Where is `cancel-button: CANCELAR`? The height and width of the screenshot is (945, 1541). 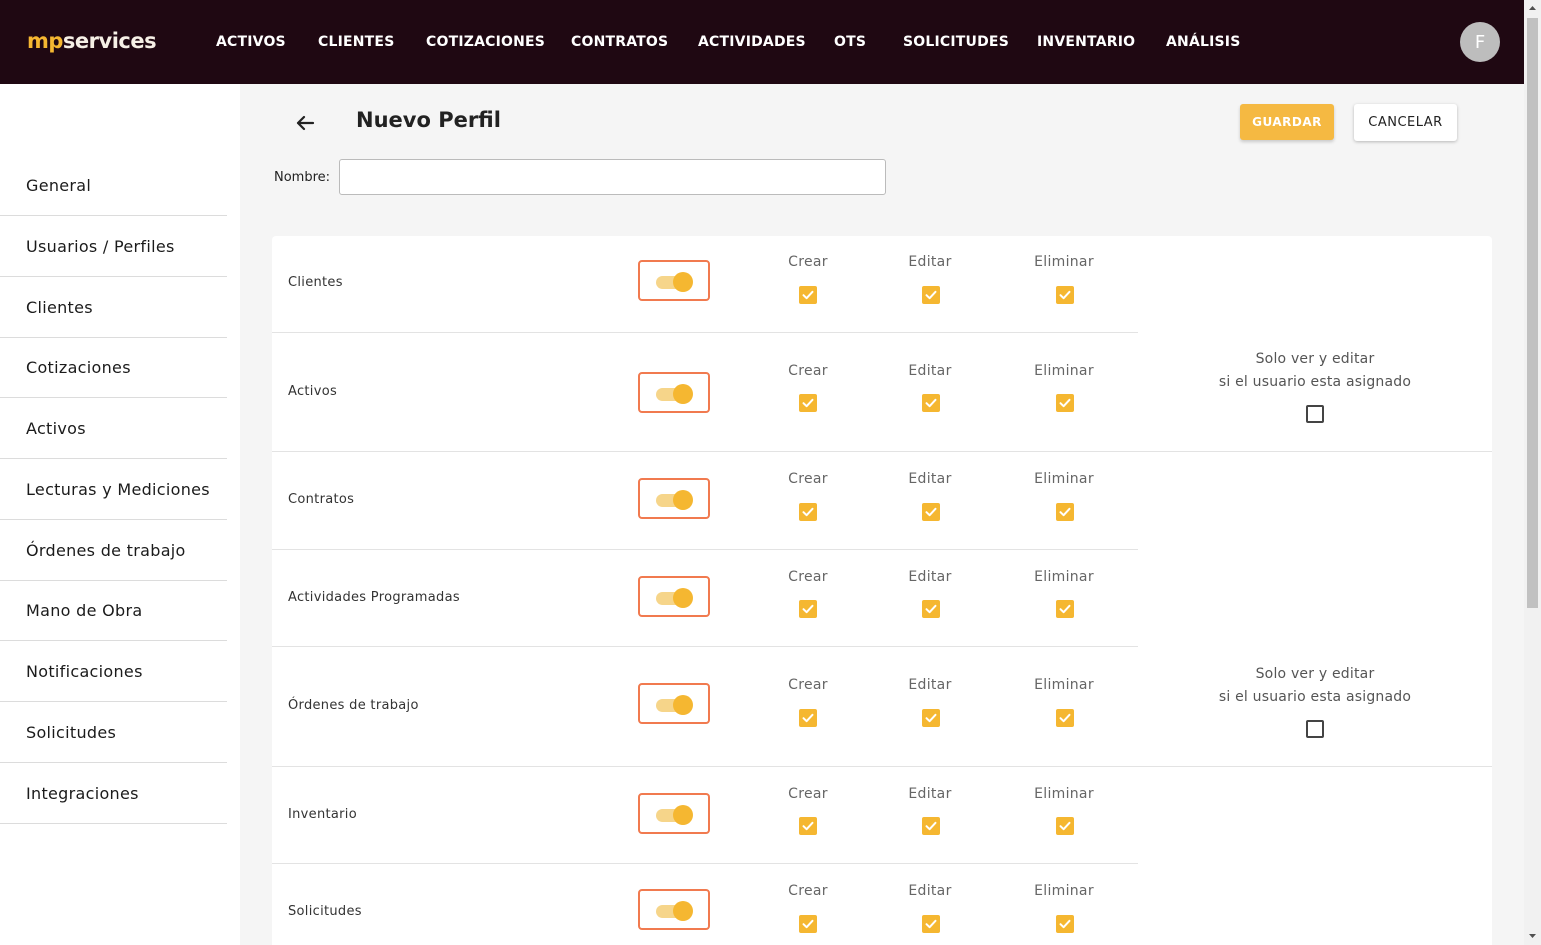
cancel-button: CANCELAR is located at coordinates (1405, 122).